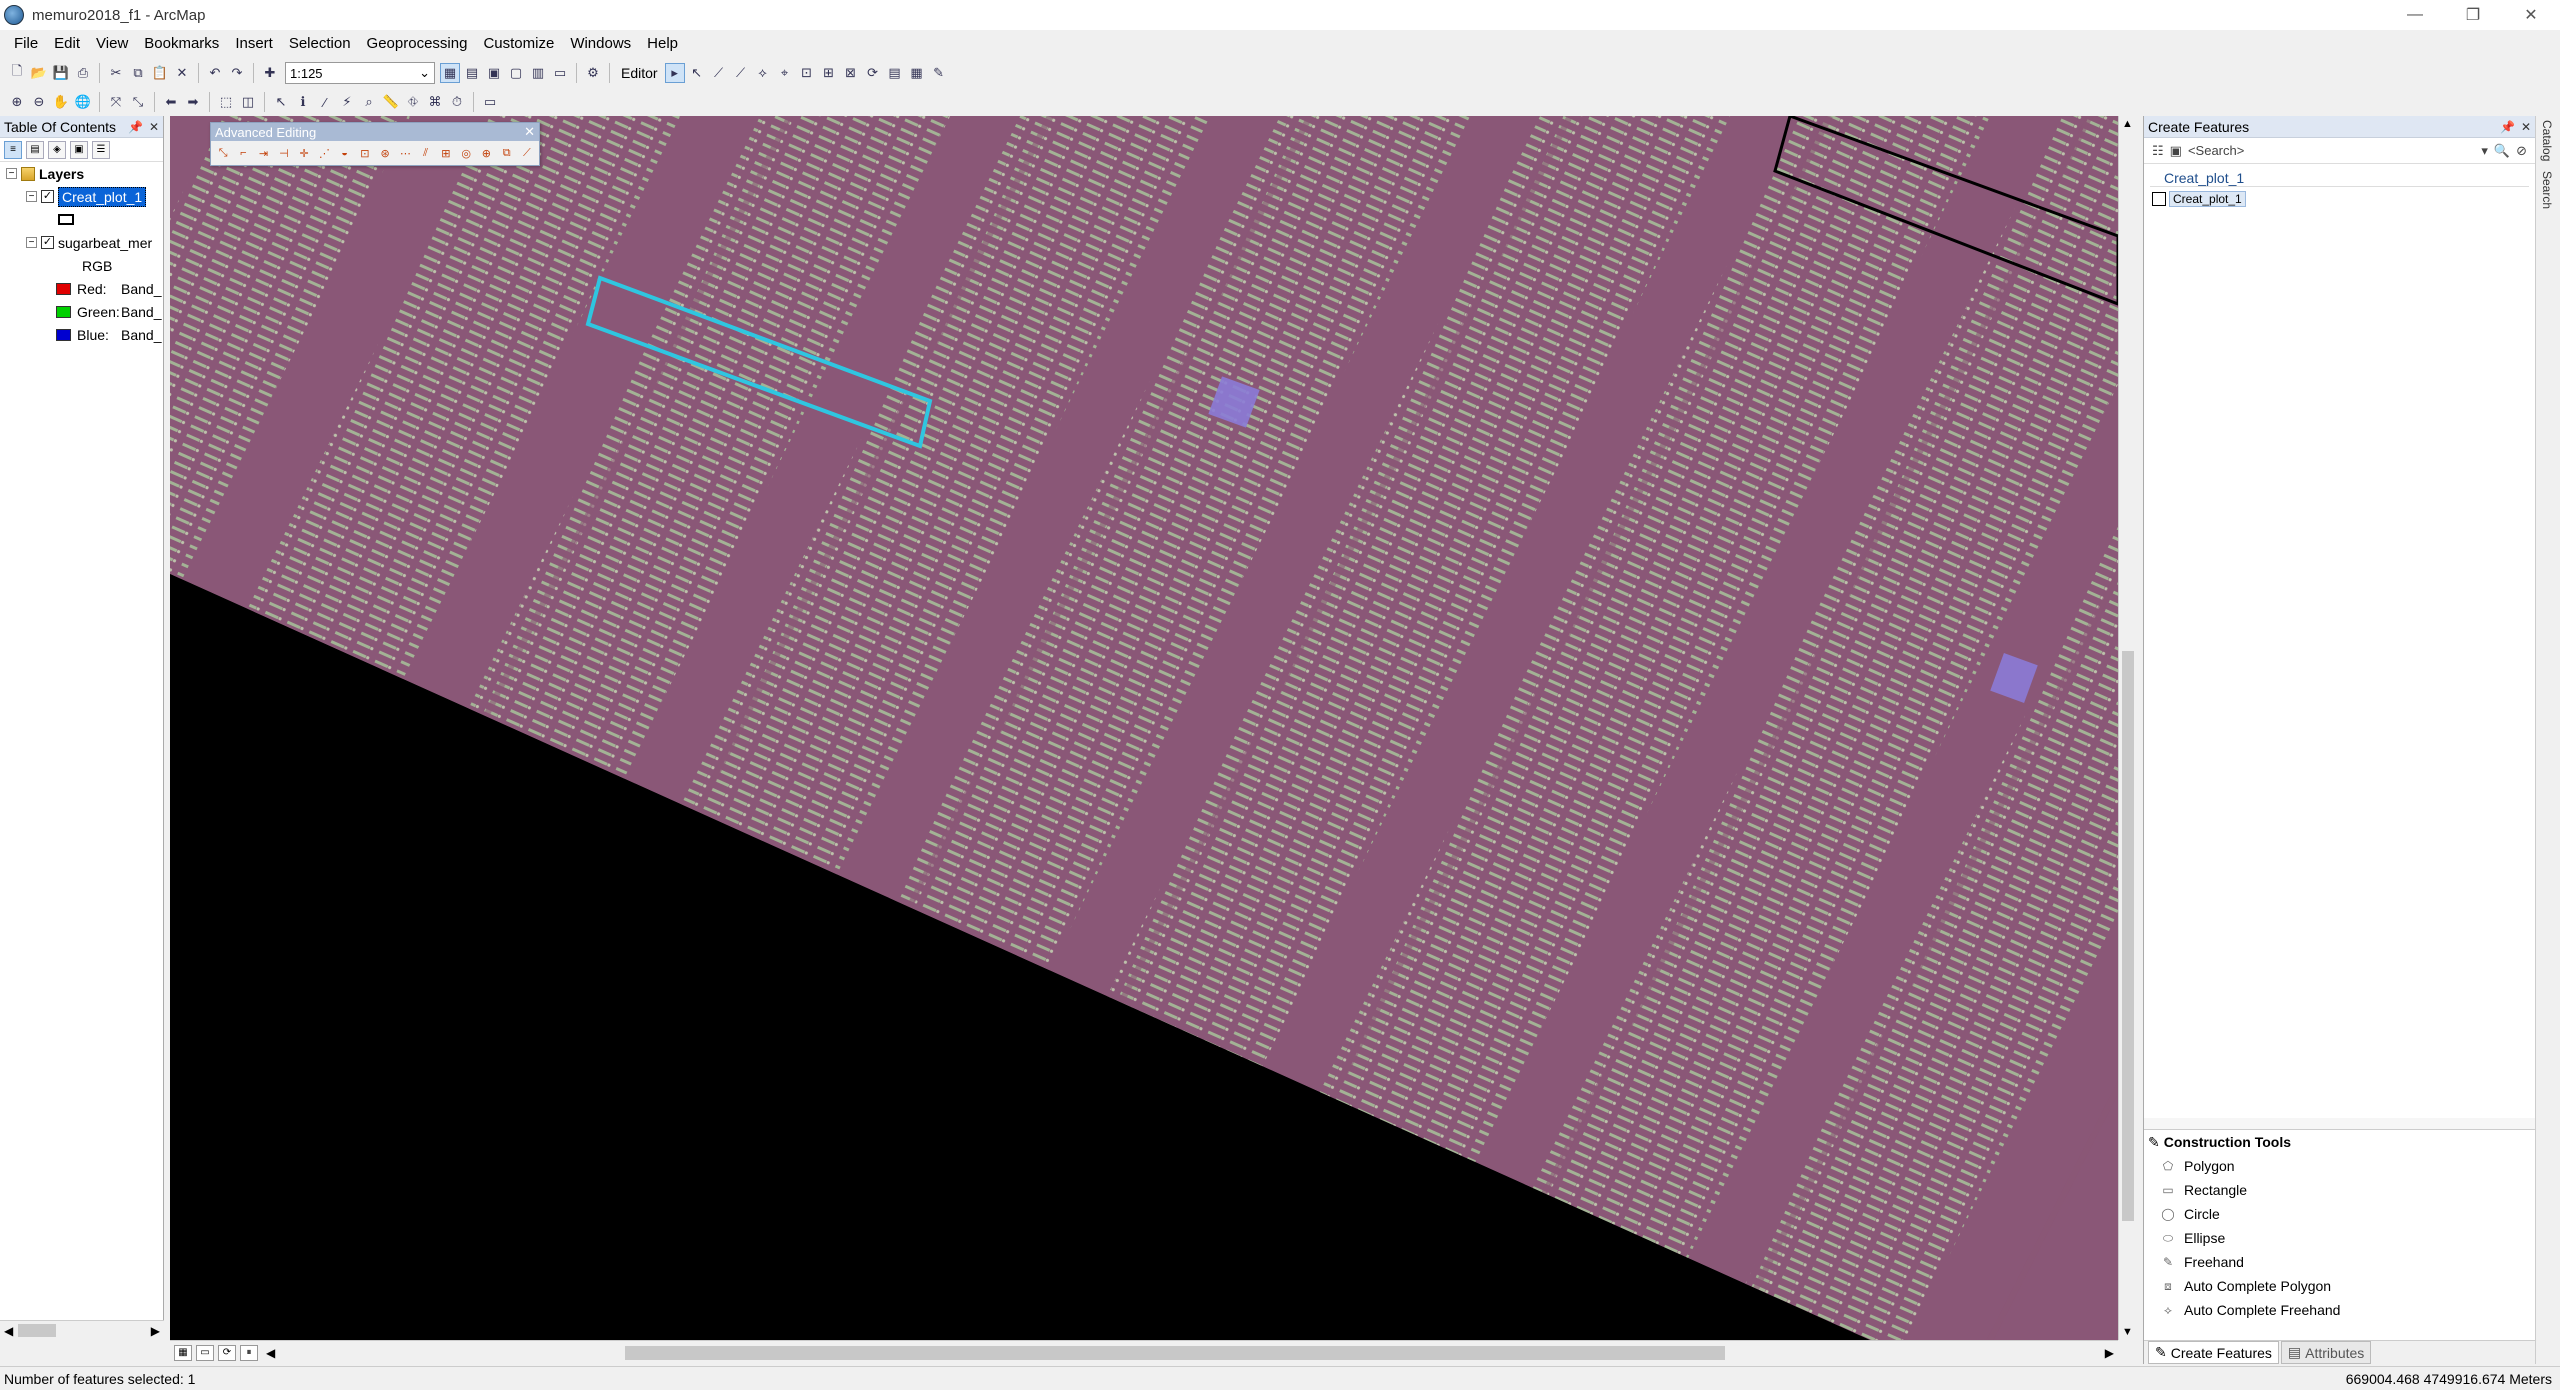 This screenshot has width=2560, height=1390. I want to click on attributes-icon: ▤, so click(895, 73).